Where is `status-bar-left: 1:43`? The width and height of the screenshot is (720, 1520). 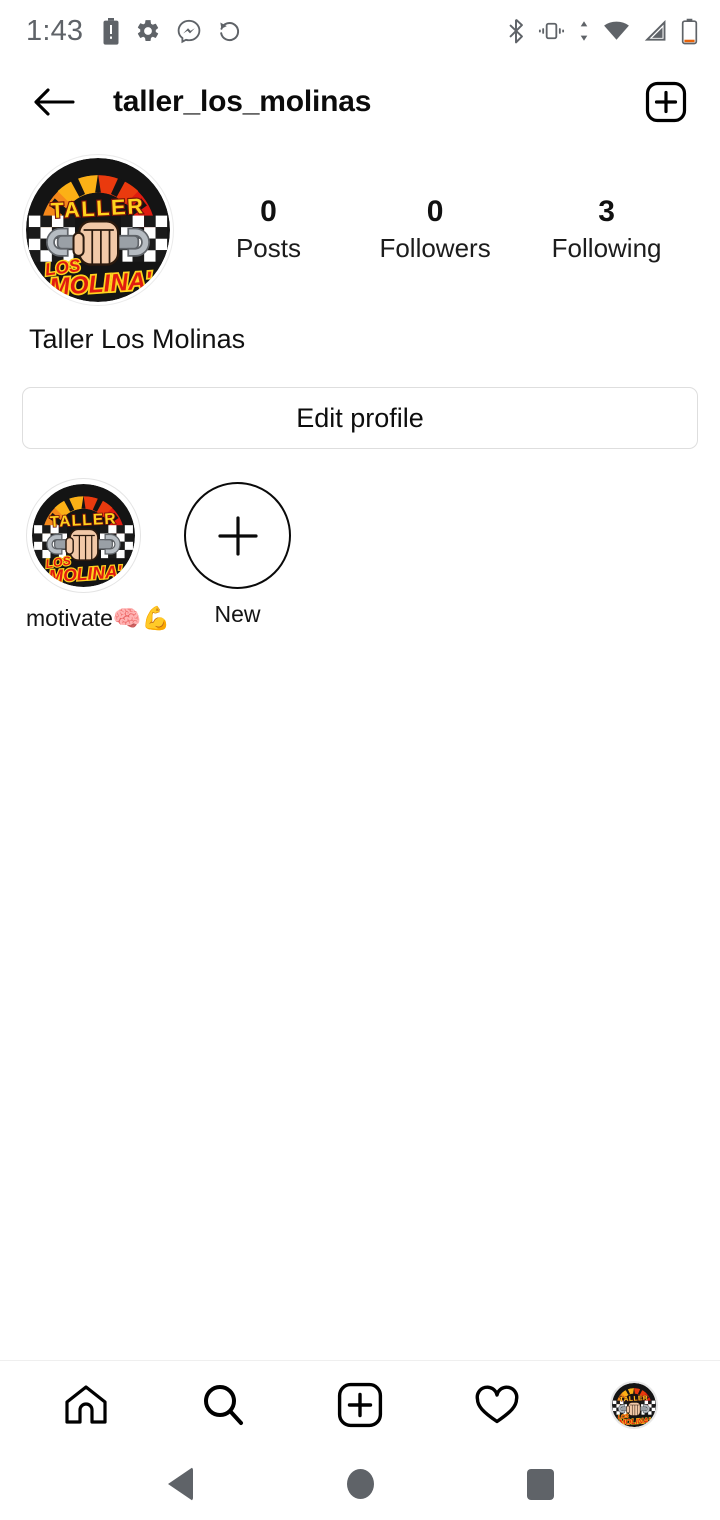
status-bar-left: 1:43 is located at coordinates (134, 30).